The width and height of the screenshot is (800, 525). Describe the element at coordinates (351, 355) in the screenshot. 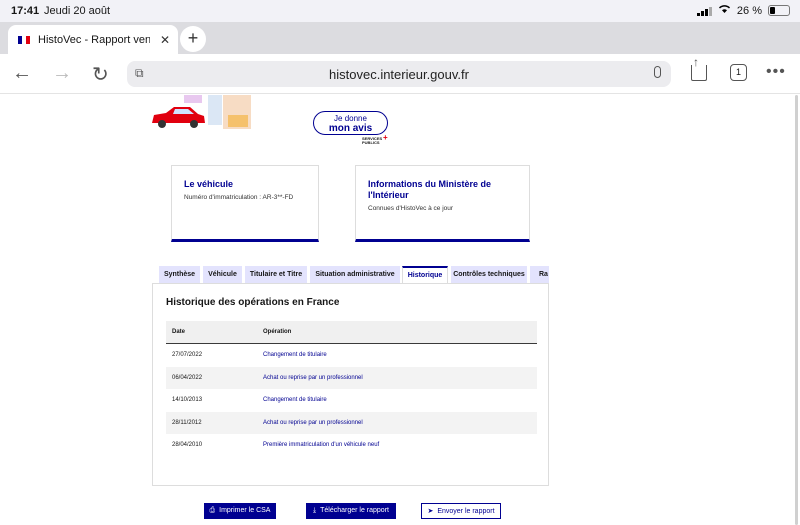

I see `table-row: 27/07/2022 Changement de titulaire` at that location.